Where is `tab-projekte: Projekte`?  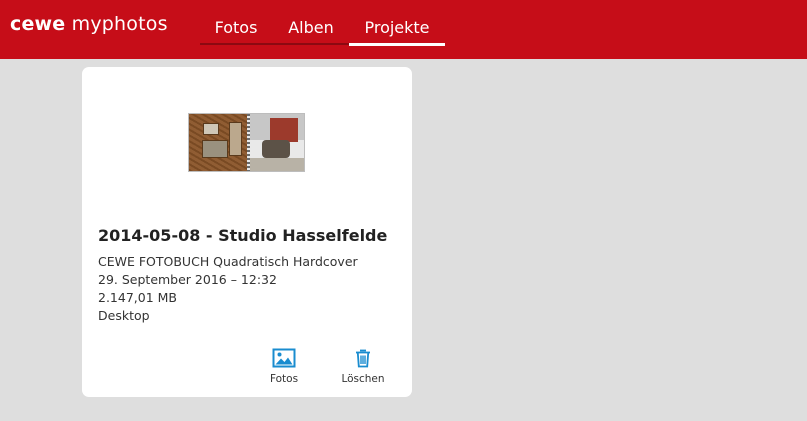
tab-projekte: Projekte is located at coordinates (397, 23).